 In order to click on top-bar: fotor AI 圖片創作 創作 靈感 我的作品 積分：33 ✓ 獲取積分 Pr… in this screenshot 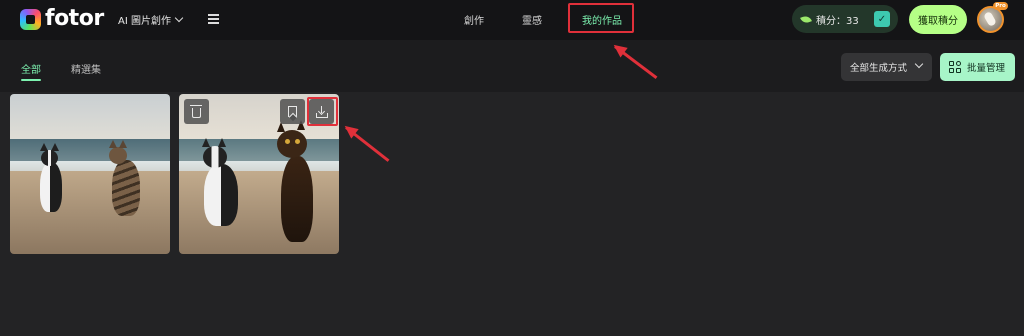, I will do `click(512, 20)`.